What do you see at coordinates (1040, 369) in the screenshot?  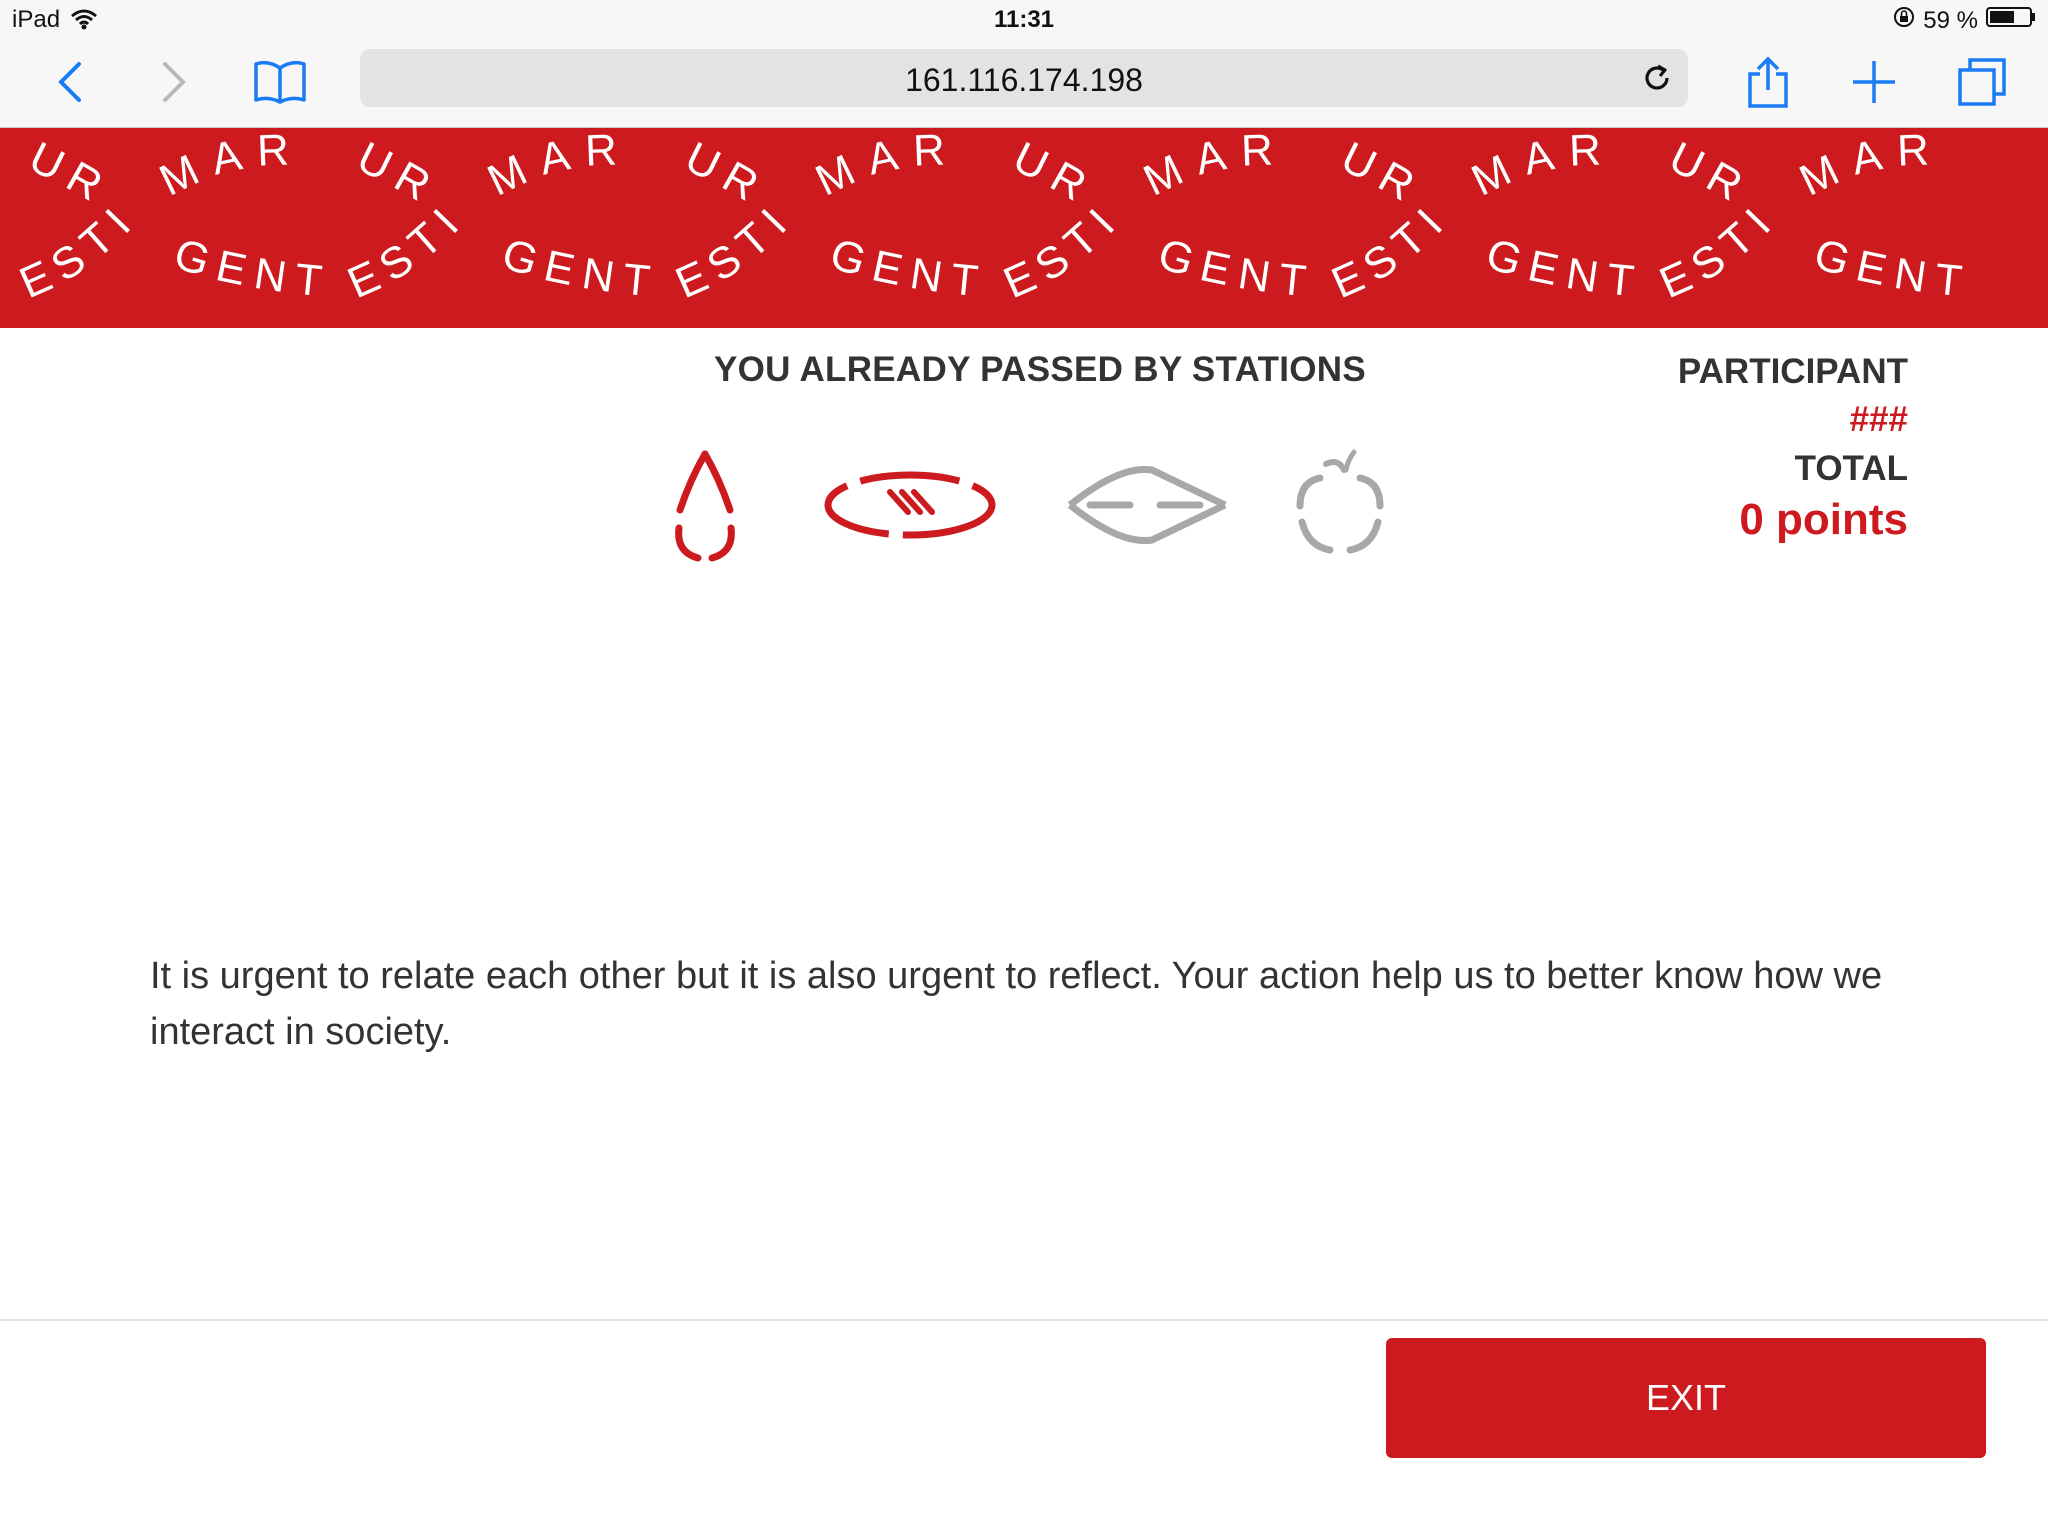 I see `stations-heading: YOU ALREADY PASSED BY STATIONS` at bounding box center [1040, 369].